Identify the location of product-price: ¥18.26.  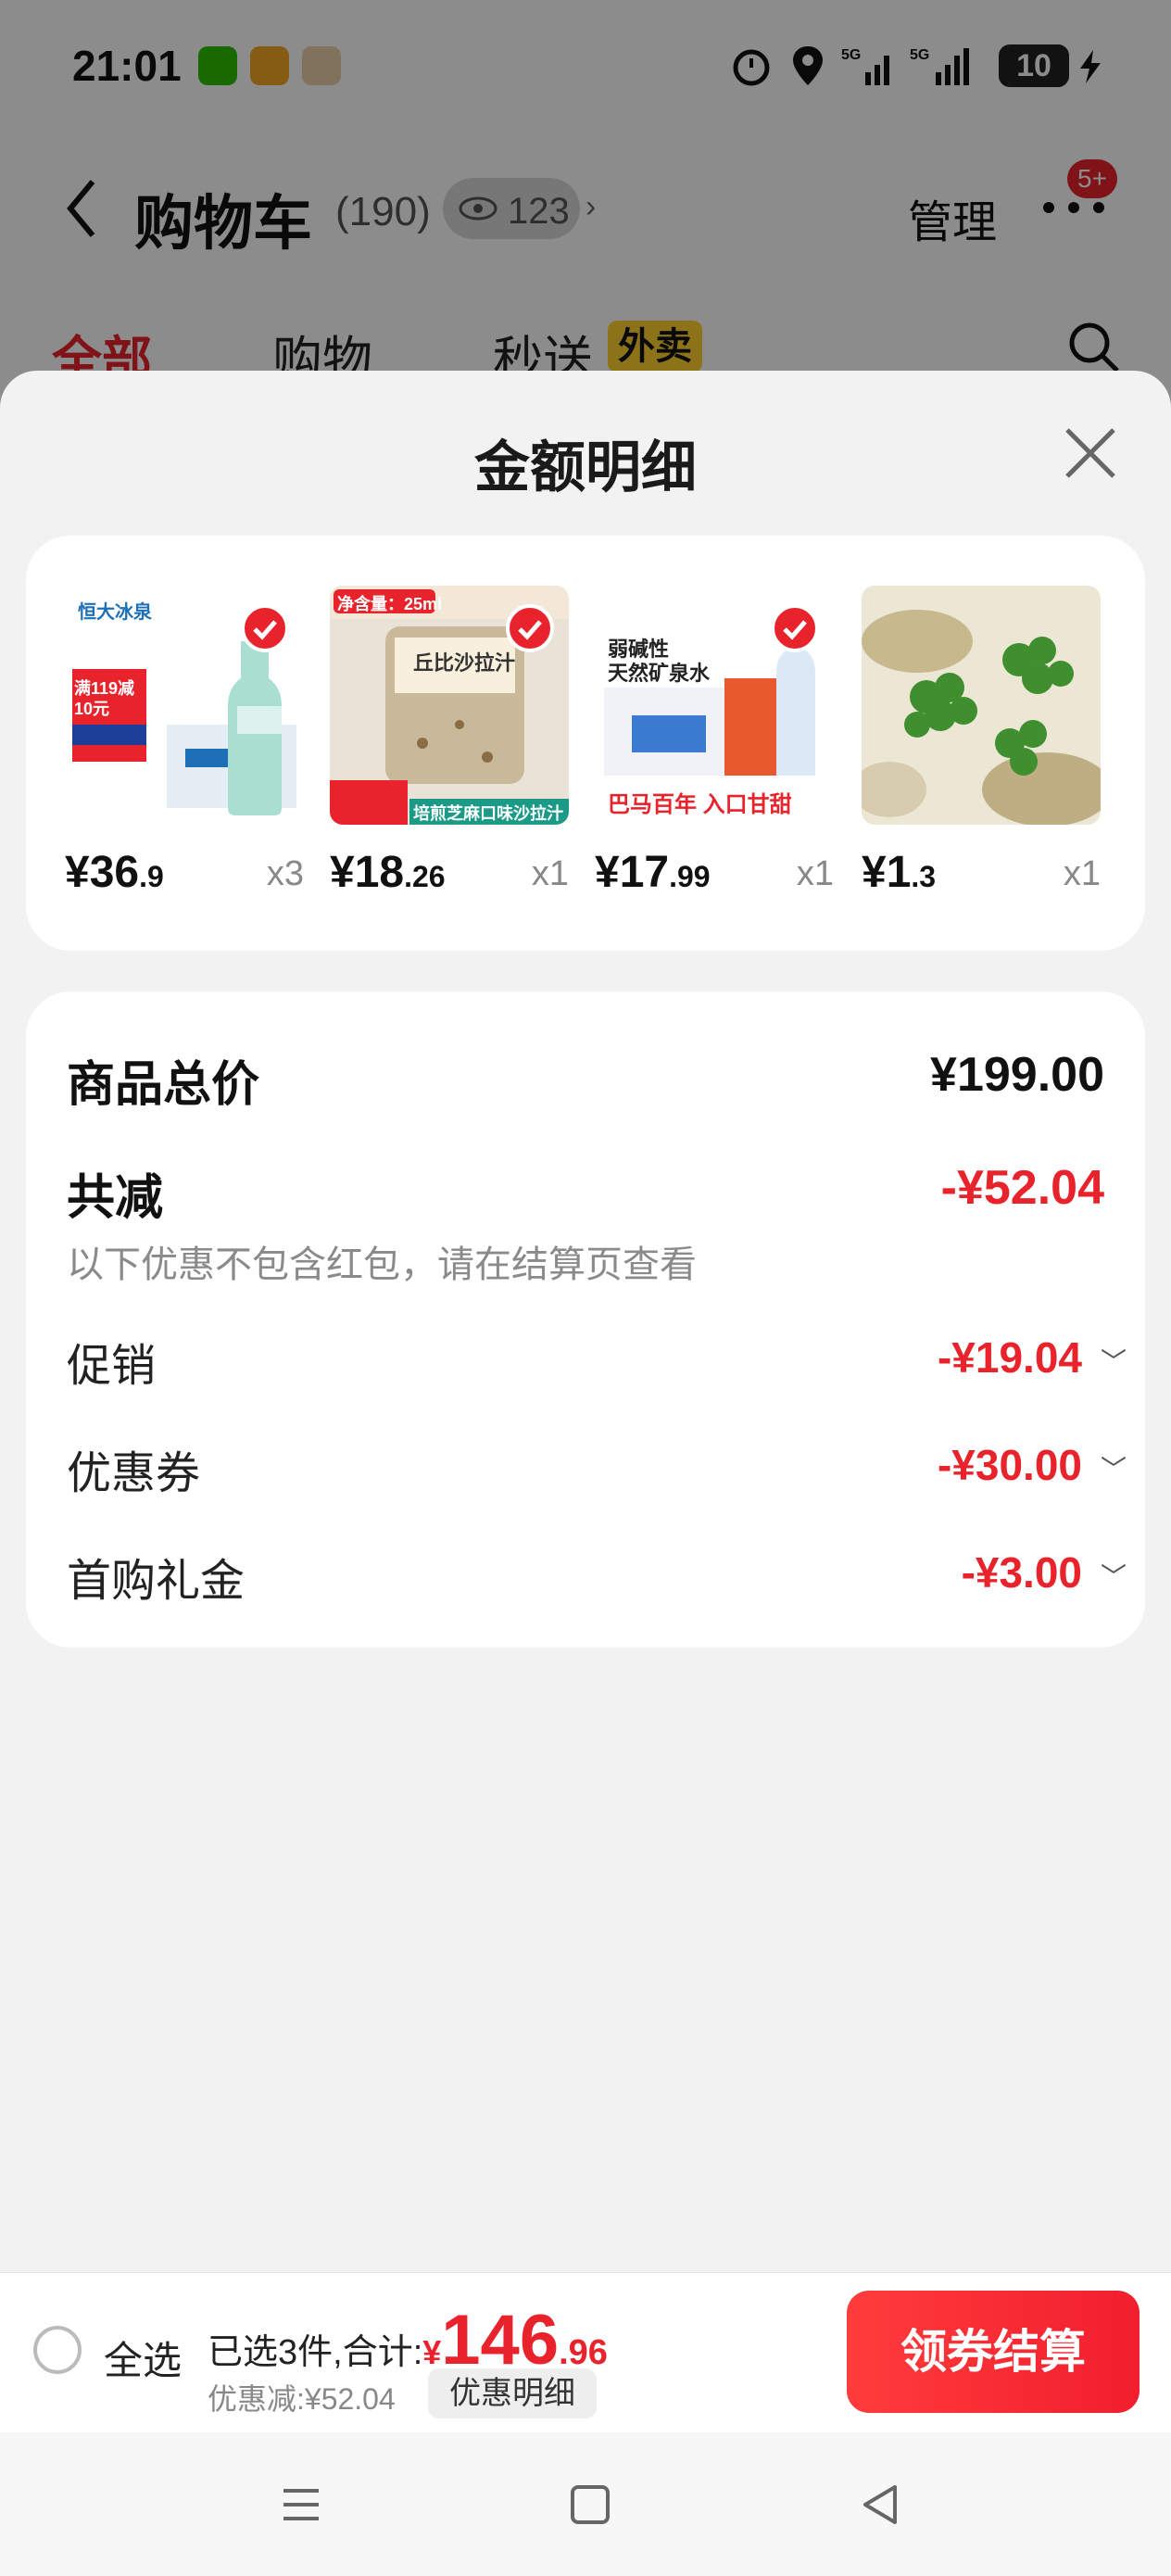
(388, 872).